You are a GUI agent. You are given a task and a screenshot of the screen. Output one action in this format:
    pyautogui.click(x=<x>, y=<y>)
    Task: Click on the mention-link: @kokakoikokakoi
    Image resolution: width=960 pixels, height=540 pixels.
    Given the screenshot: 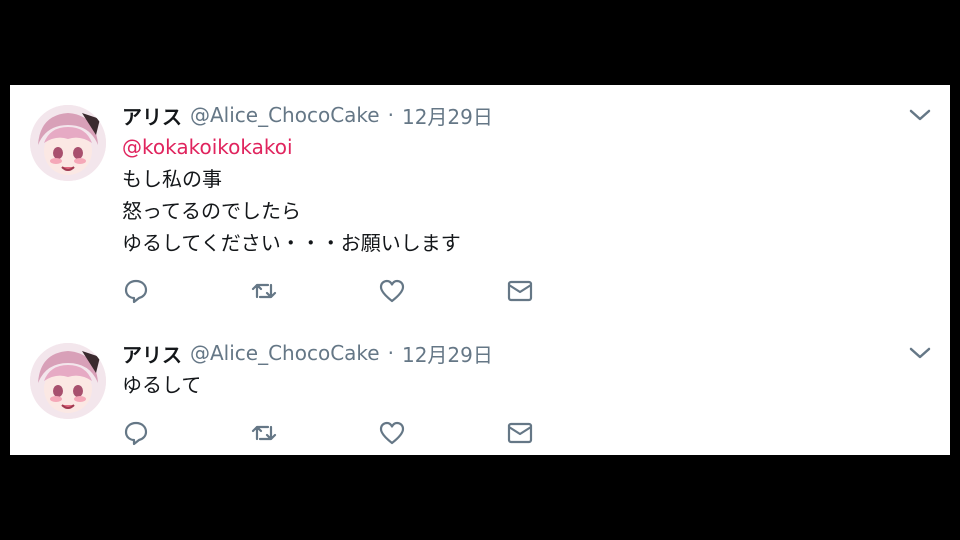 What is the action you would take?
    pyautogui.click(x=291, y=147)
    